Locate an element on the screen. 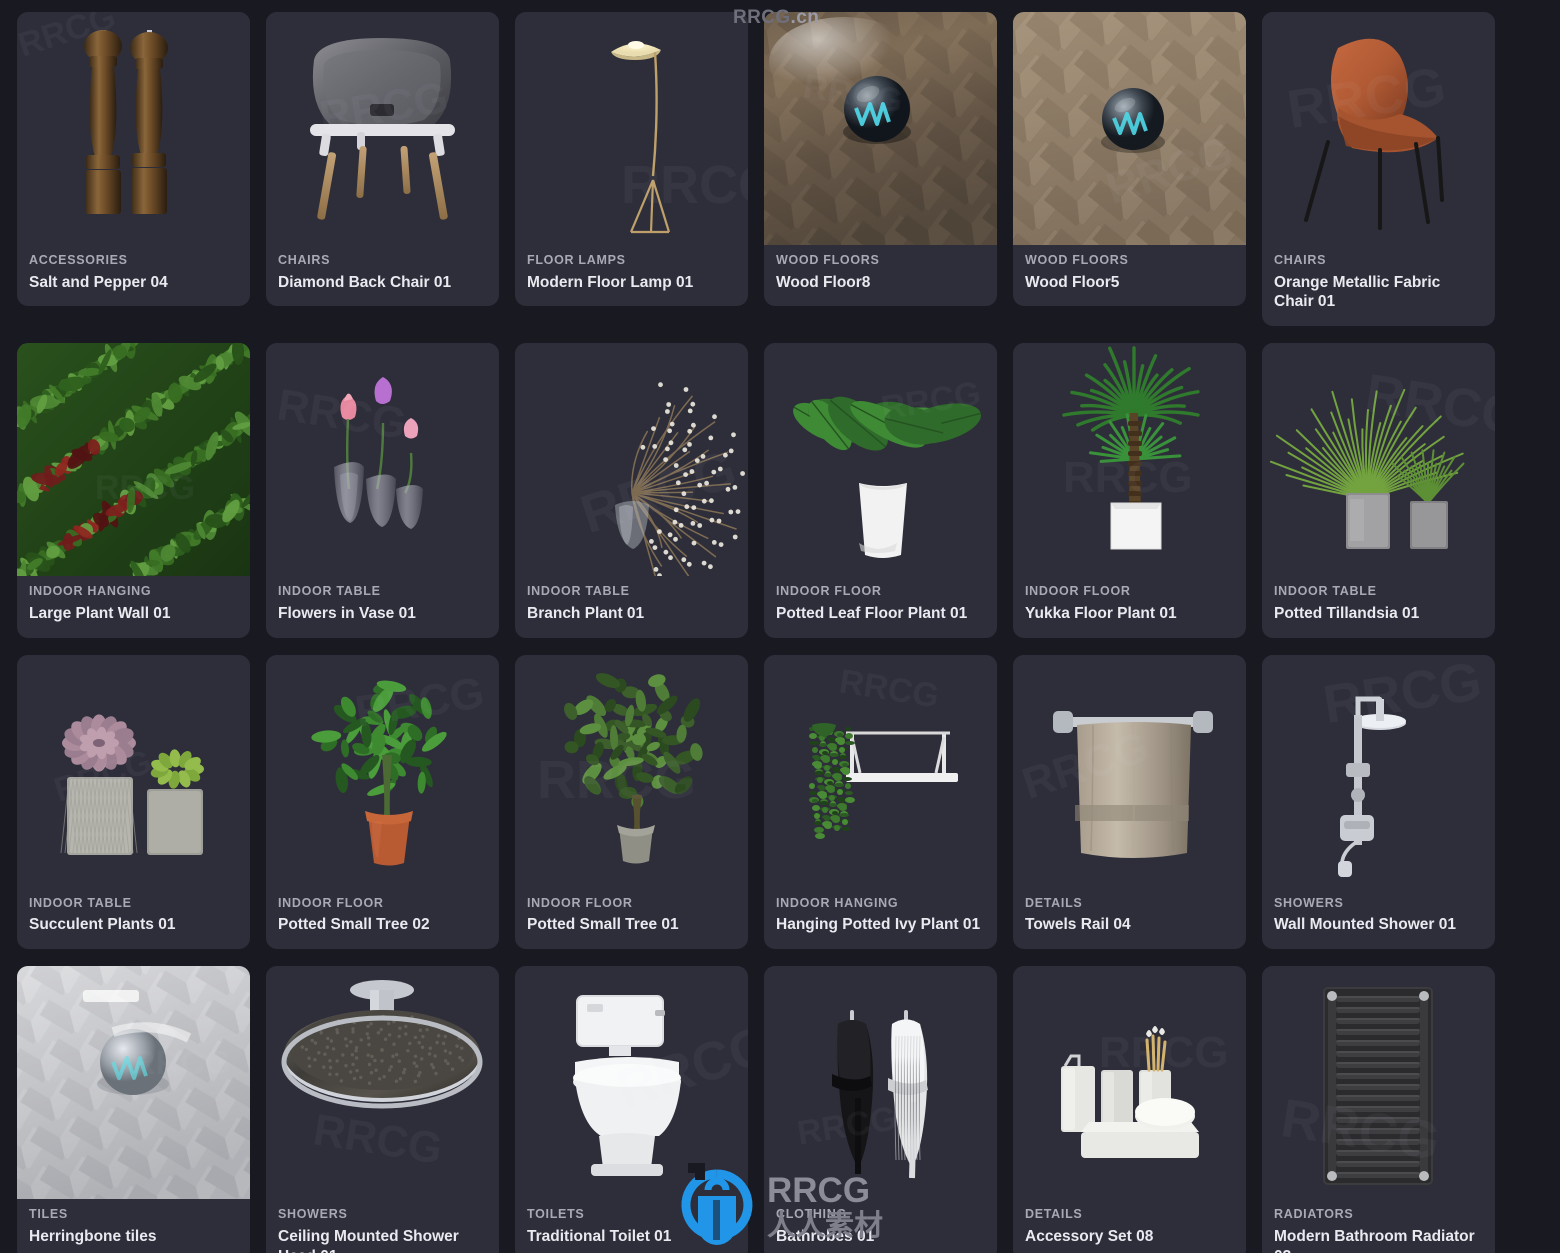 Image resolution: width=1560 pixels, height=1253 pixels. asset-card: RRCG DETAILS Towels Rail 04 is located at coordinates (1129, 802).